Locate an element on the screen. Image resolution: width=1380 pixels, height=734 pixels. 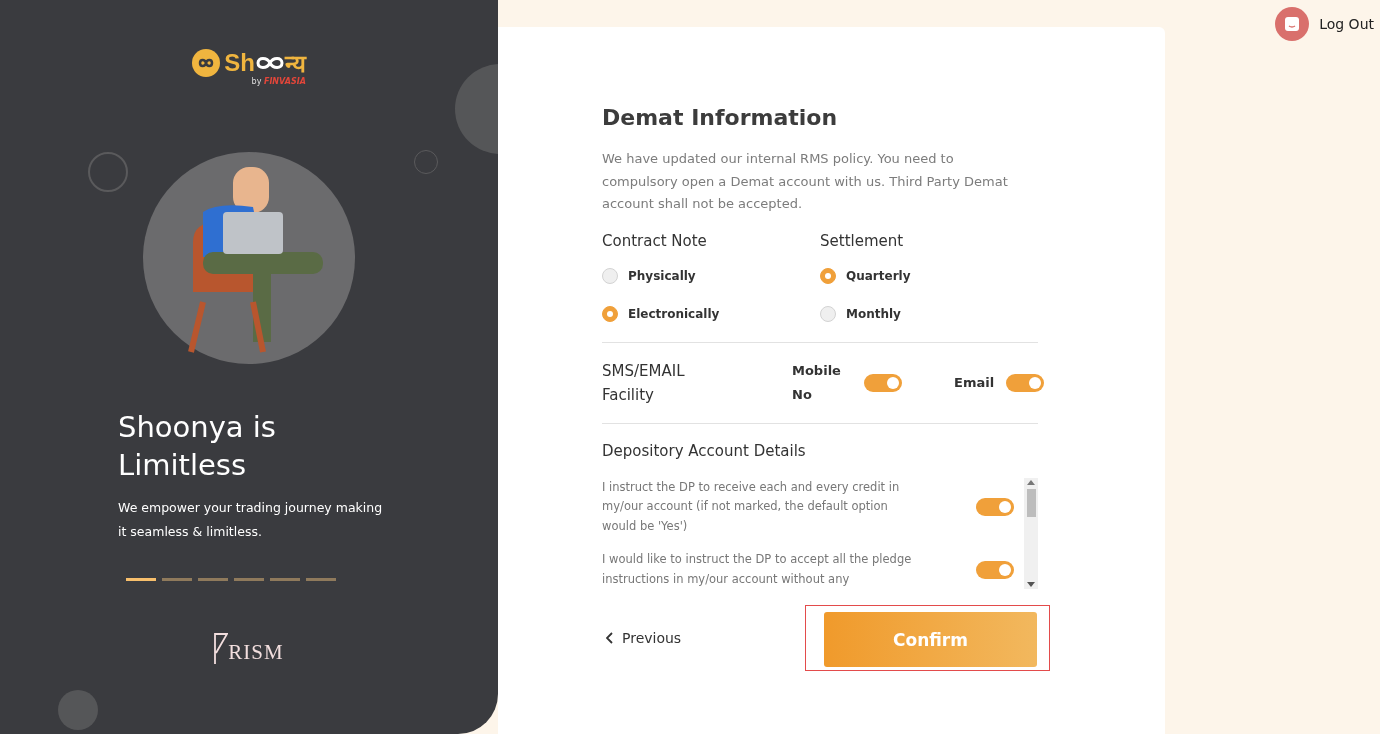
scrollbar is located at coordinates (1031, 533).